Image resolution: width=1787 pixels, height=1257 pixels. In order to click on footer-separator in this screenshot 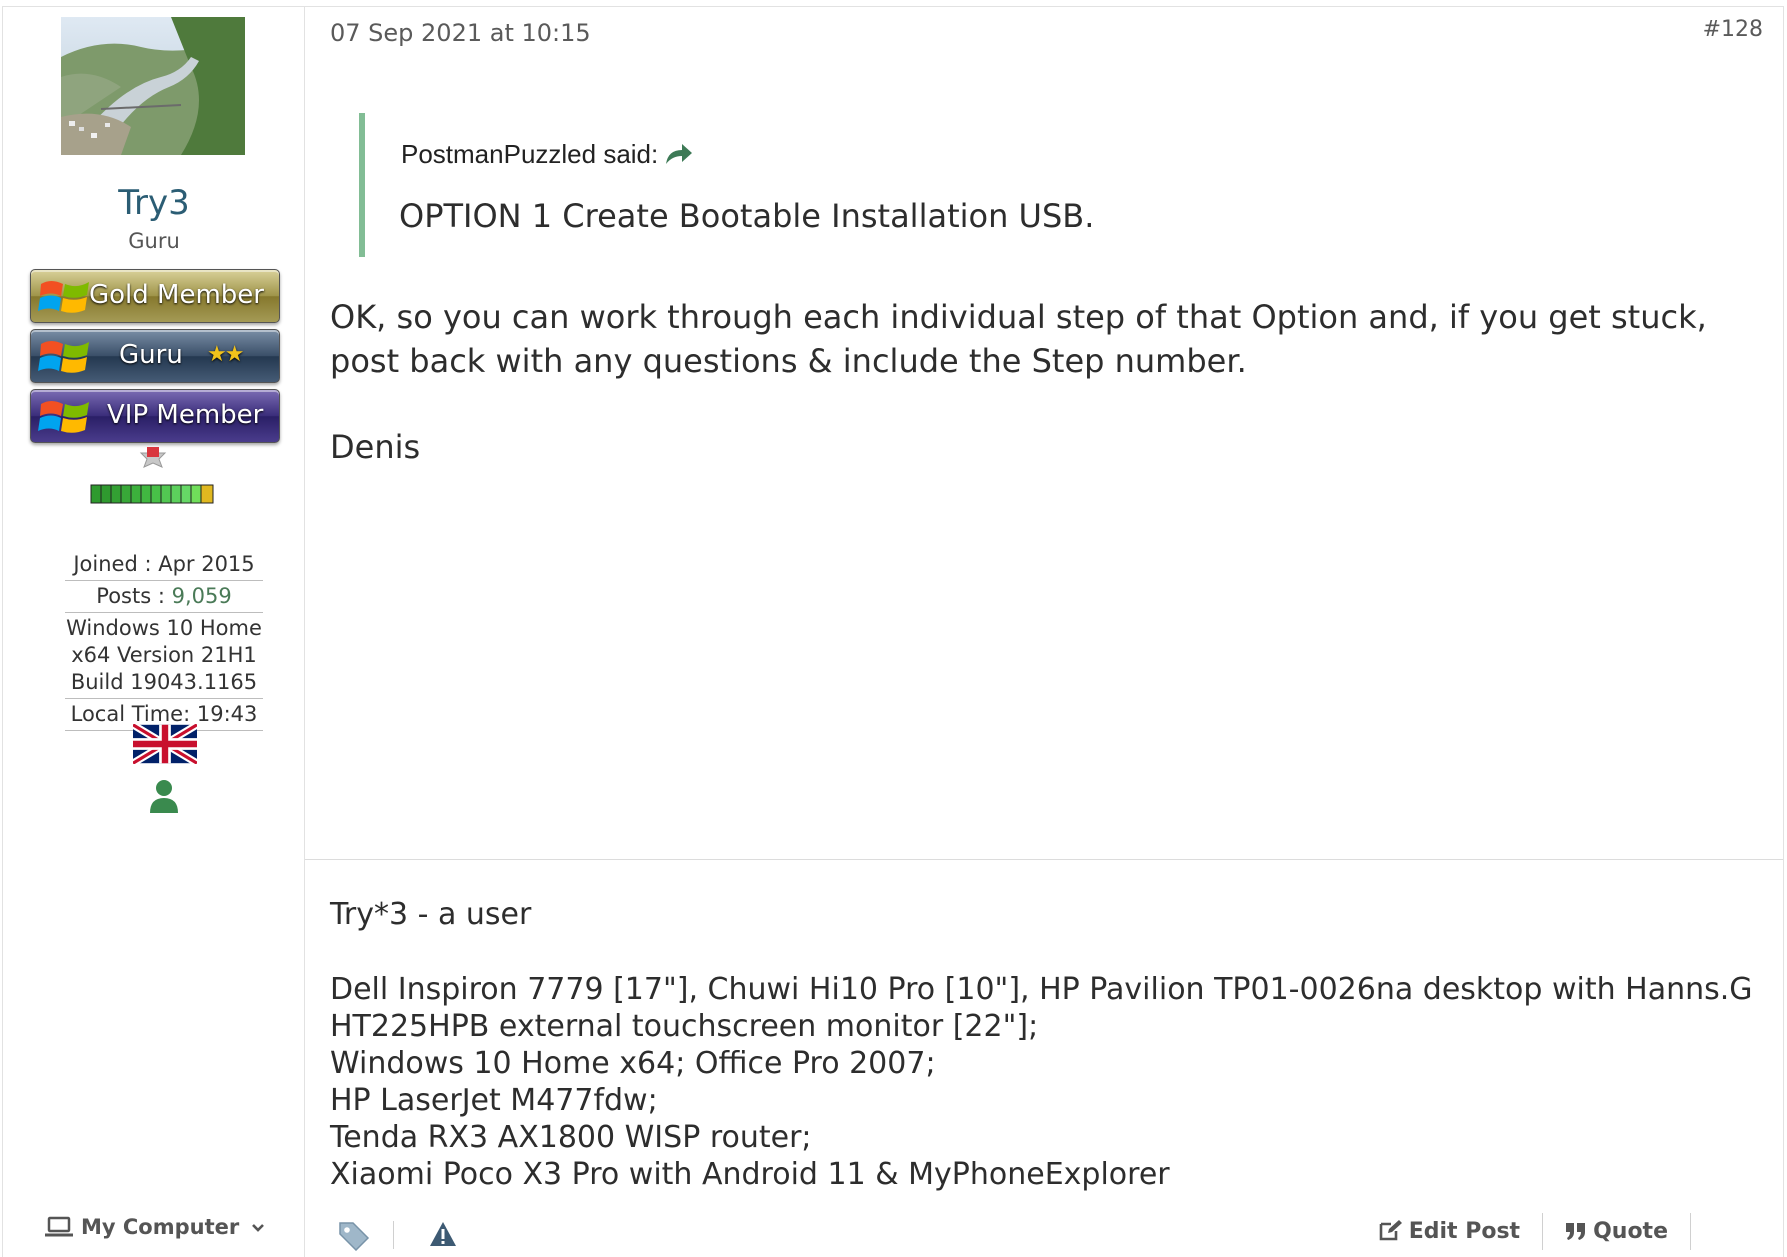, I will do `click(393, 1235)`.